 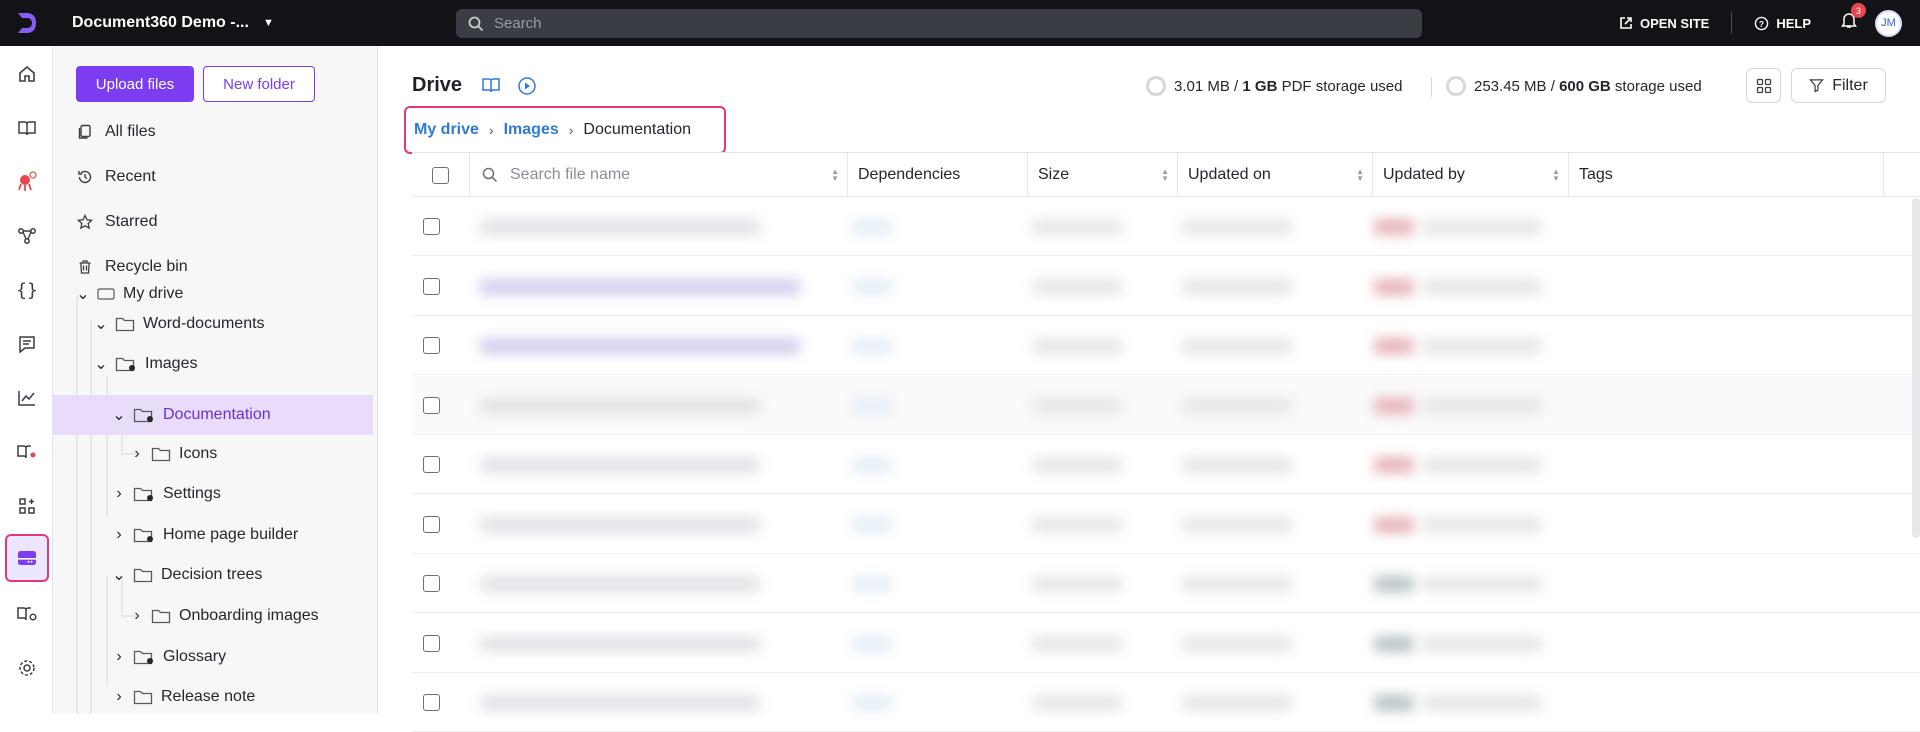 I want to click on tree-item-home-page-builder: › Home page builder, so click(x=213, y=535).